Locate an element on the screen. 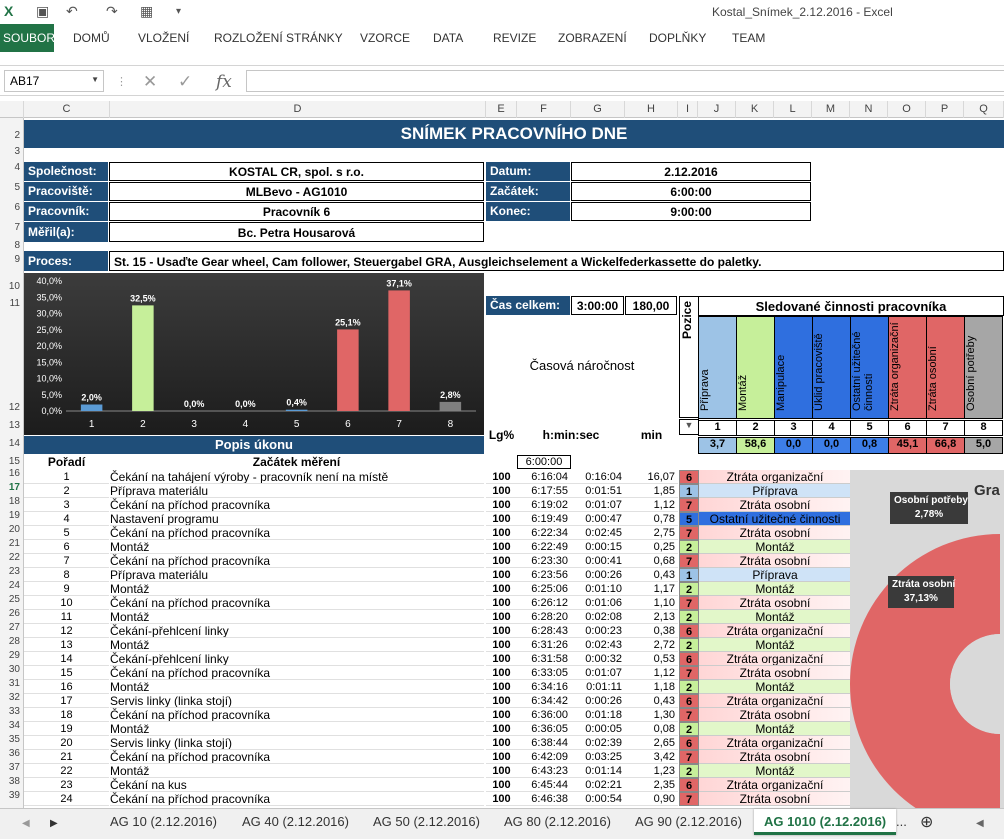  row-header: 22 is located at coordinates (11, 557).